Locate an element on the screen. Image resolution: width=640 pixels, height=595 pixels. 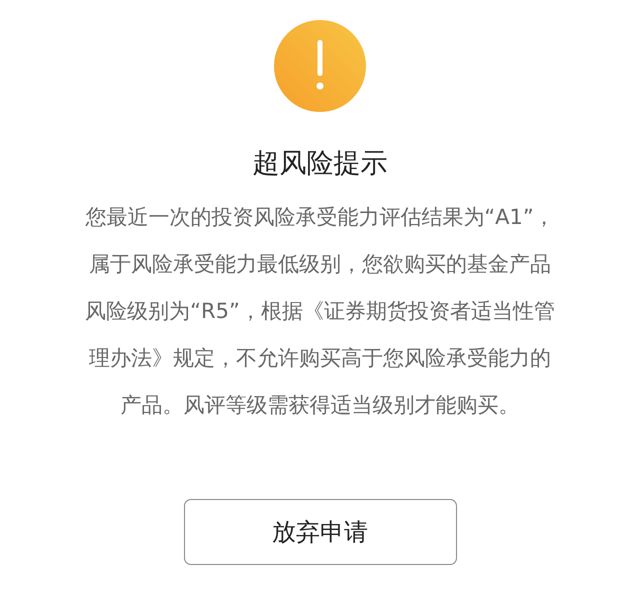
dialog-title: 超风险提示 is located at coordinates (320, 164).